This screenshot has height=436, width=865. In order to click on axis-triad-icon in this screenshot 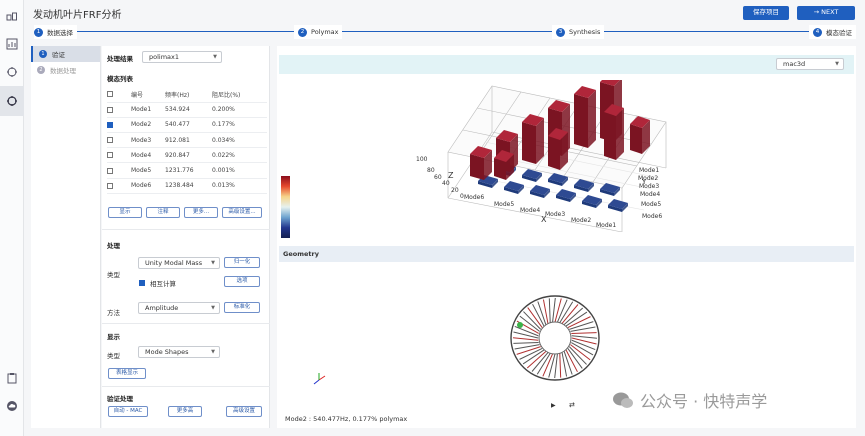, I will do `click(319, 379)`.